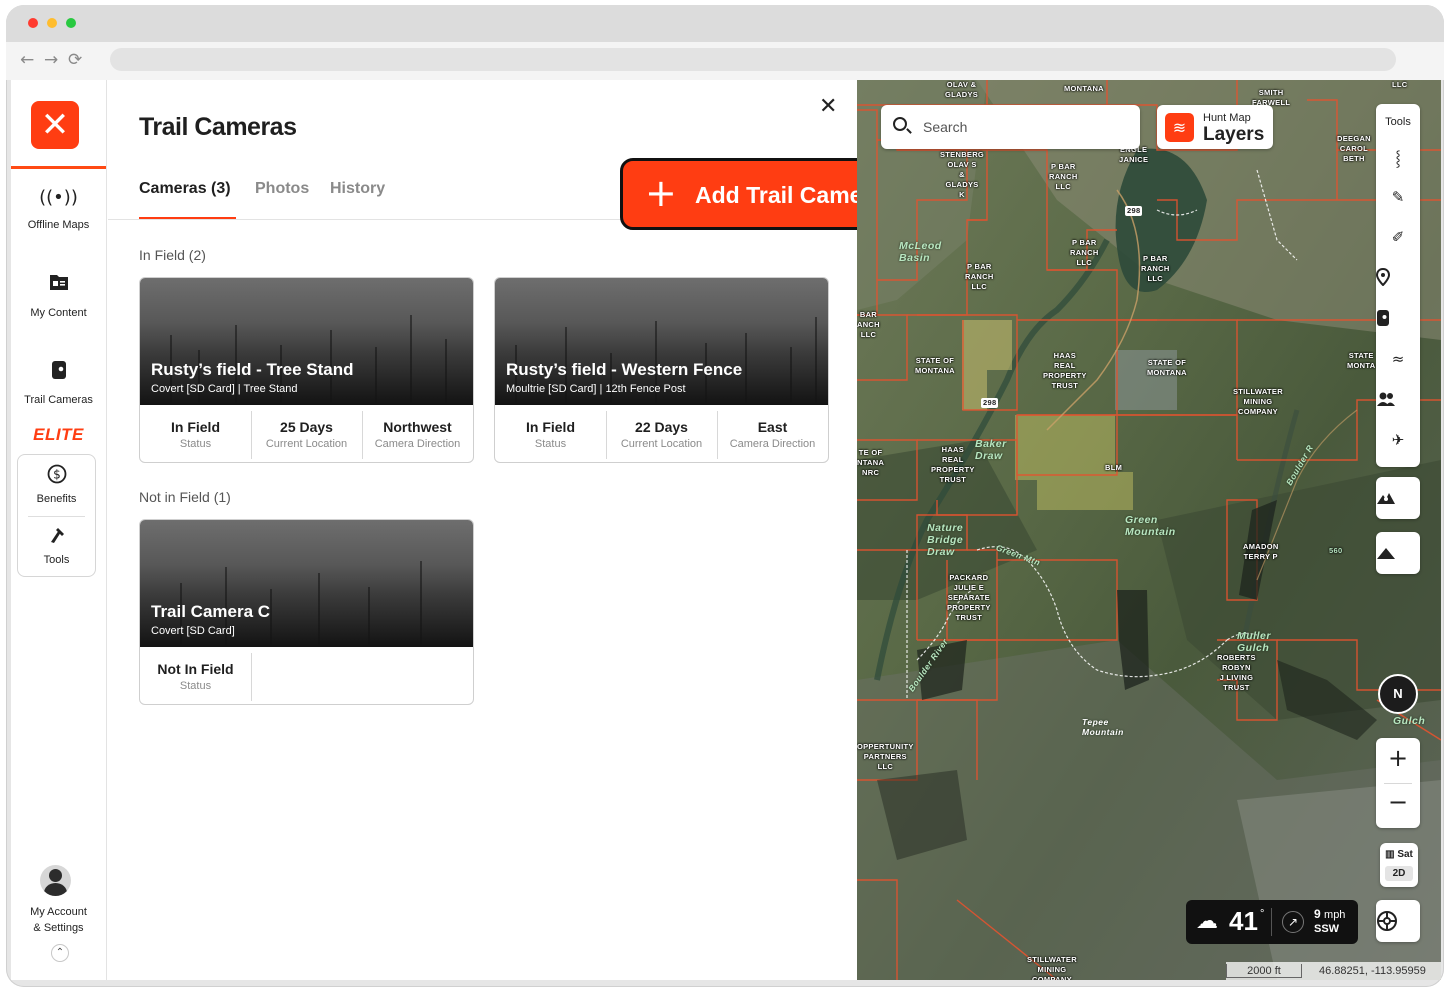 The width and height of the screenshot is (1452, 991). What do you see at coordinates (58, 928) in the screenshot?
I see `account-label-line2: & Settings` at bounding box center [58, 928].